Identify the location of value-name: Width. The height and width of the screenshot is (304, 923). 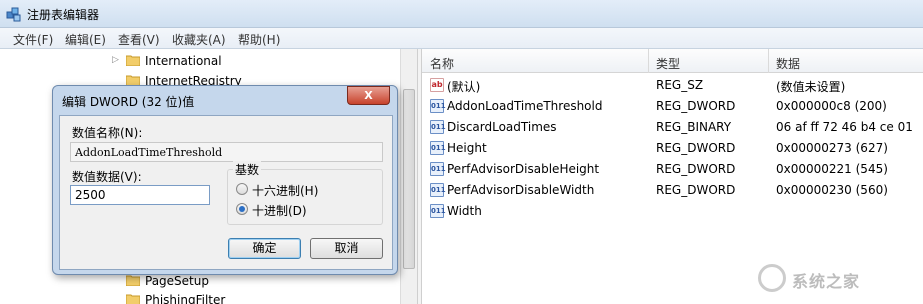
(464, 211).